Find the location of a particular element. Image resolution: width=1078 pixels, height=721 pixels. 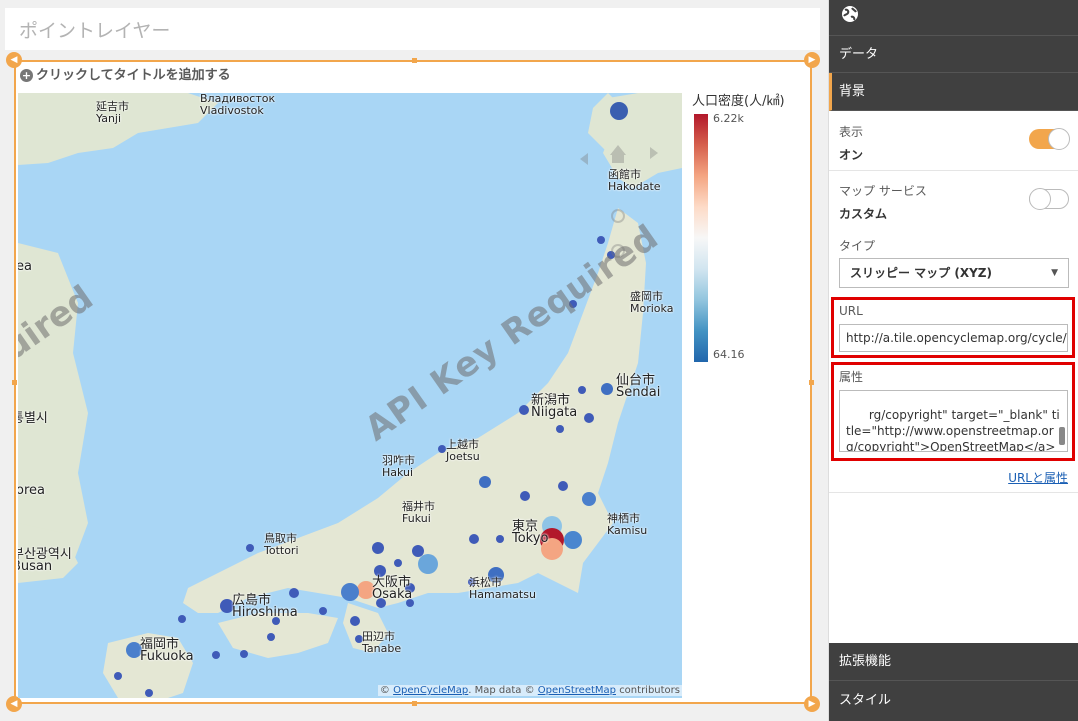

type-label: タイプ is located at coordinates (857, 246).